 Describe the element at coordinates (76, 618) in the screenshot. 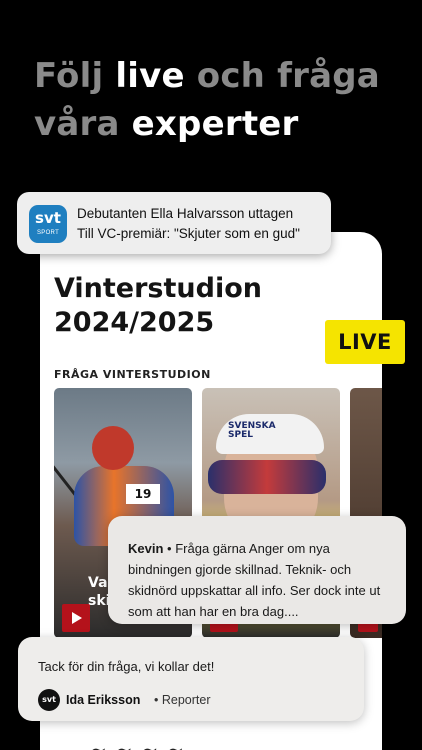

I see `play-icon` at that location.